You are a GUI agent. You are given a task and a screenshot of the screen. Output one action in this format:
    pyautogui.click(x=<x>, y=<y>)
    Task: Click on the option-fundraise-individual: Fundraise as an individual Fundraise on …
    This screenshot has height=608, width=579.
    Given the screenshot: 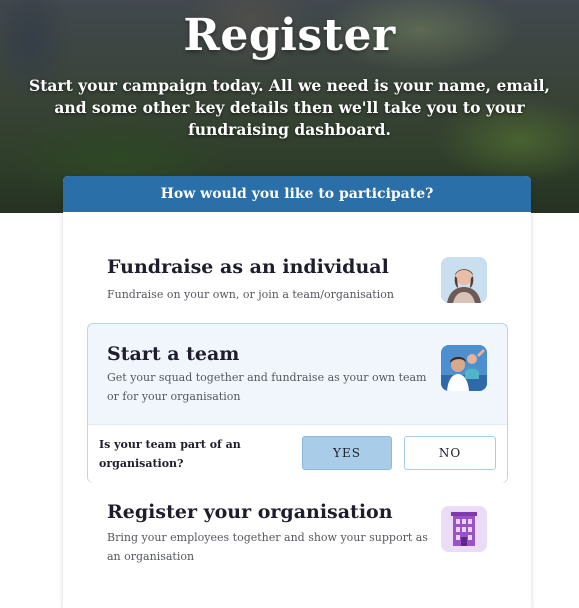 What is the action you would take?
    pyautogui.click(x=297, y=286)
    